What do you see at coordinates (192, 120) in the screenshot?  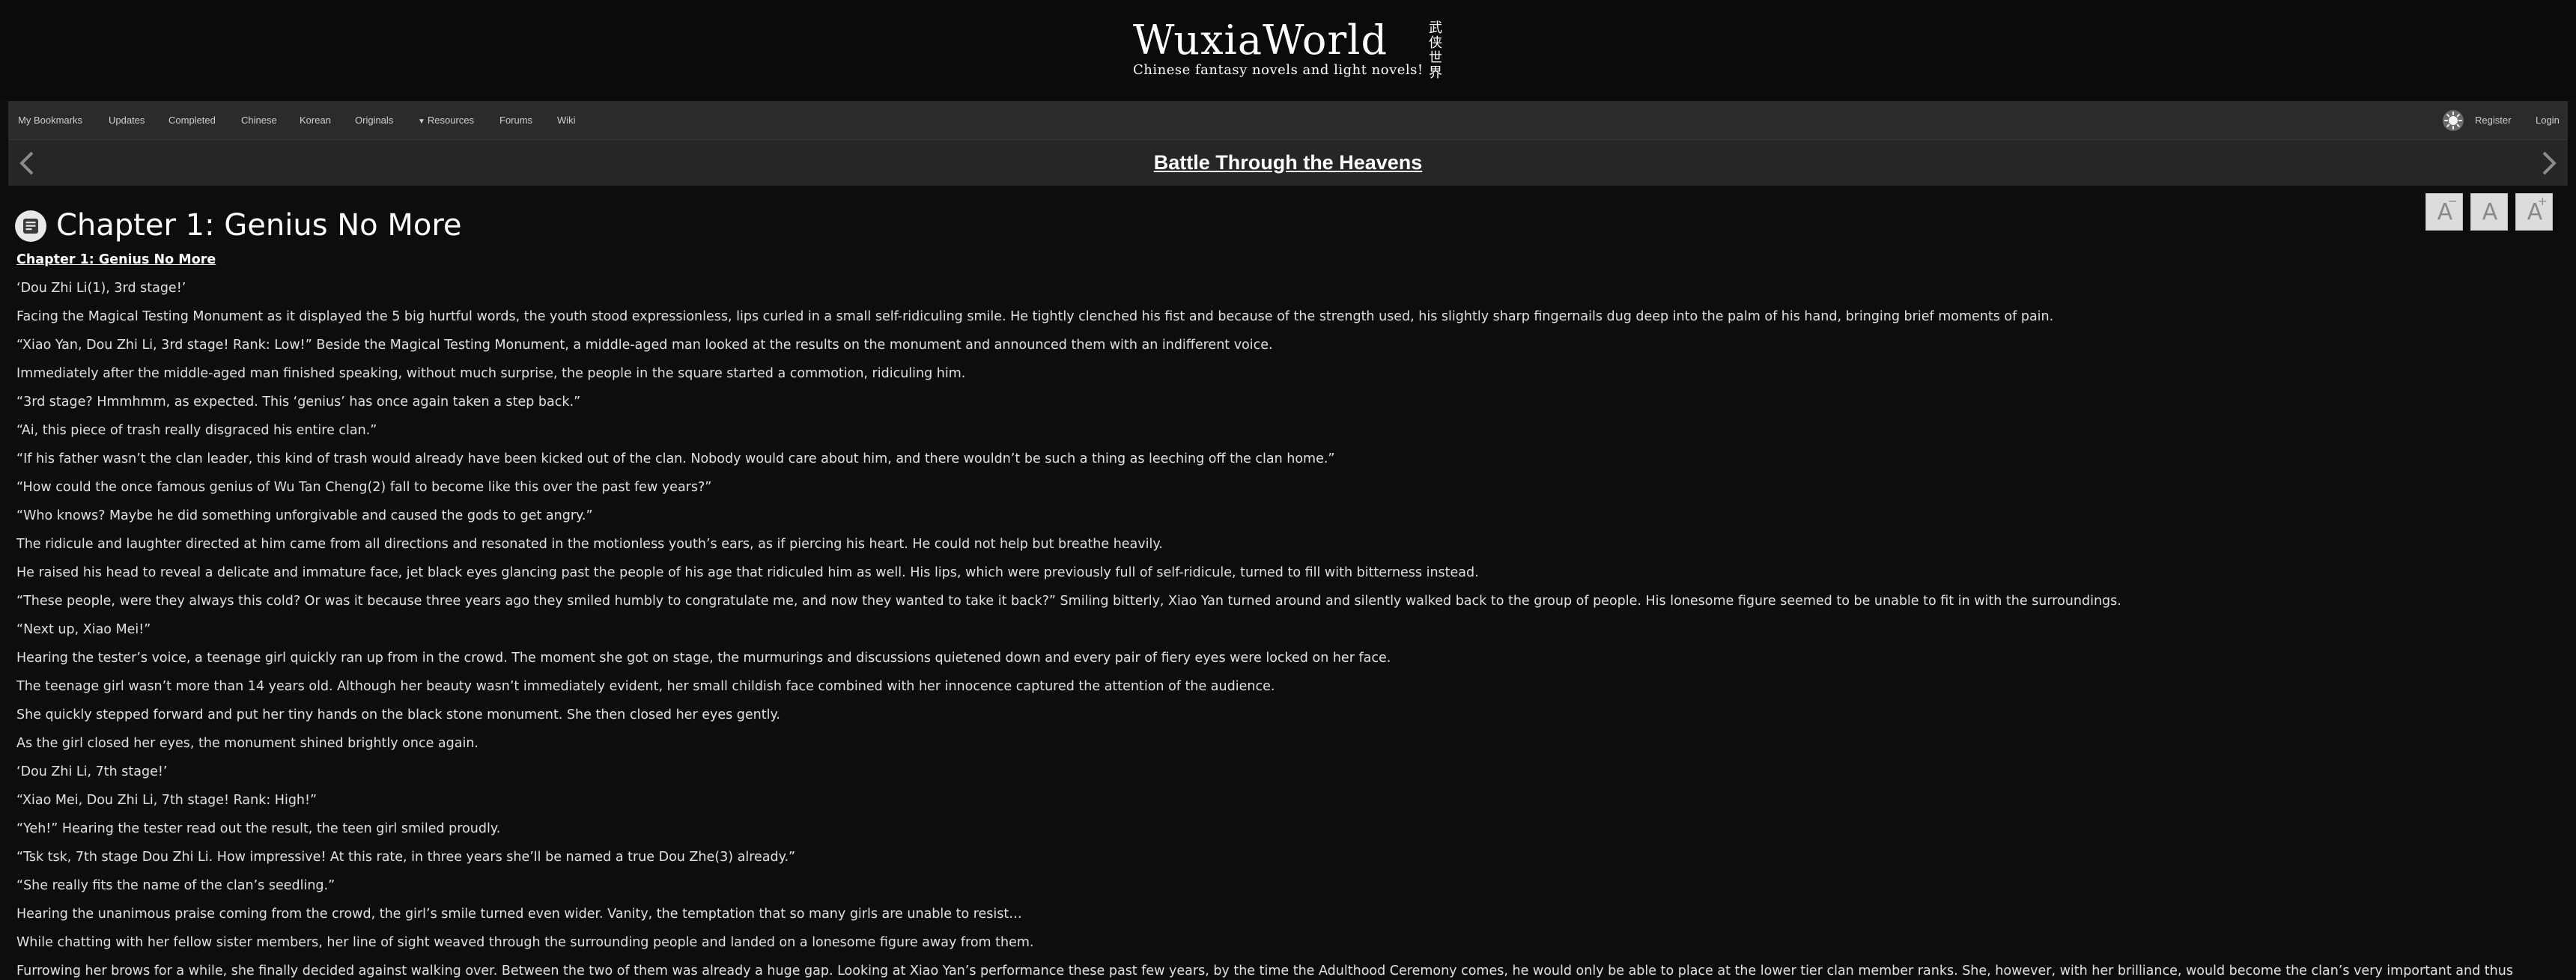 I see `nav-completed: Completed` at bounding box center [192, 120].